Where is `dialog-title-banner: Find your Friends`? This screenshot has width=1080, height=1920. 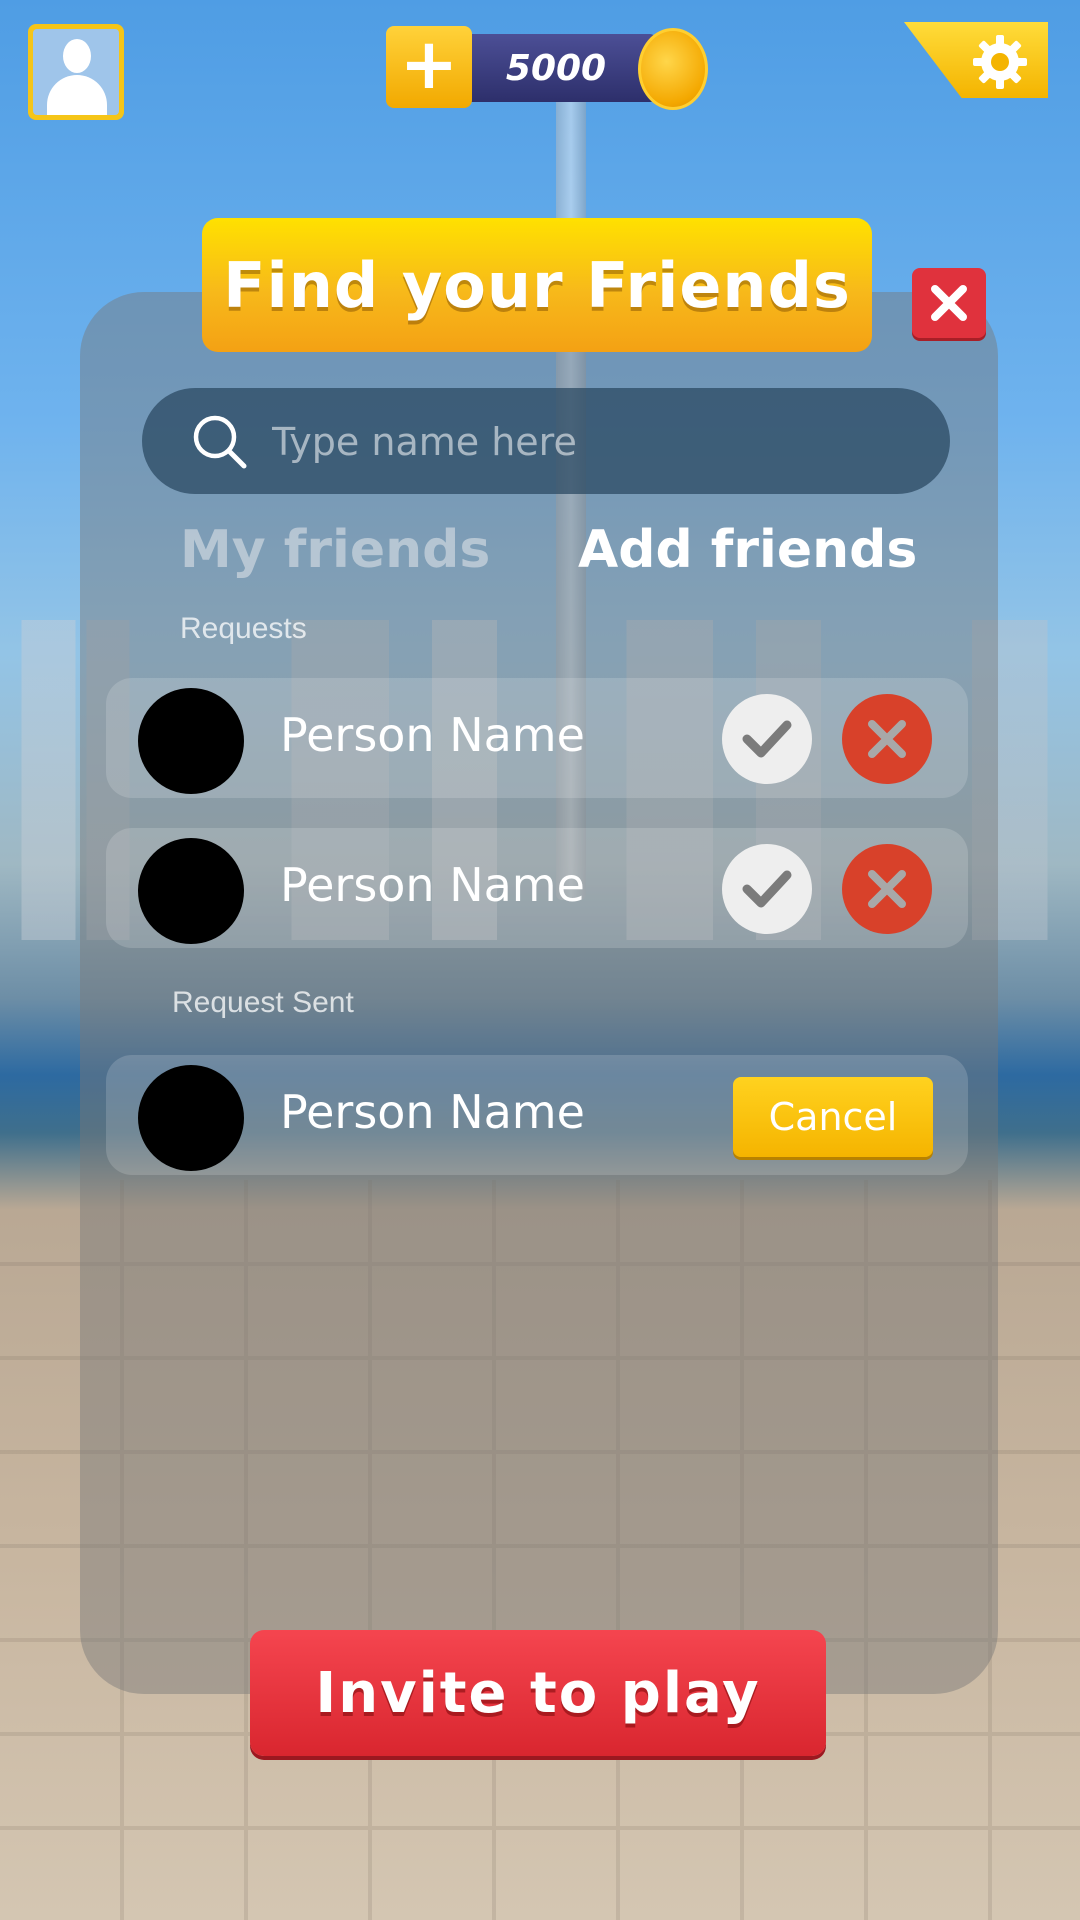 dialog-title-banner: Find your Friends is located at coordinates (537, 285).